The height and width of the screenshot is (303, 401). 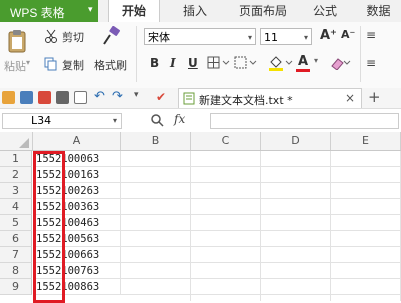 I want to click on column-header-d: D, so click(x=296, y=141).